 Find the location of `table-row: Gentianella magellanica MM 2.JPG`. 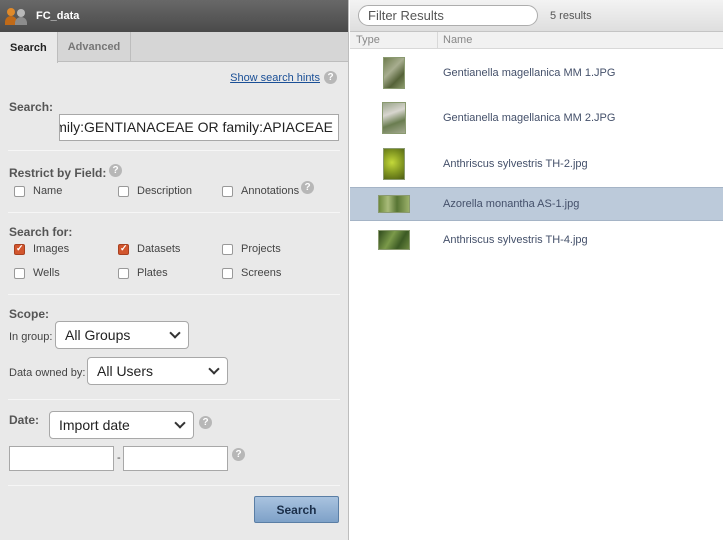

table-row: Gentianella magellanica MM 2.JPG is located at coordinates (536, 118).